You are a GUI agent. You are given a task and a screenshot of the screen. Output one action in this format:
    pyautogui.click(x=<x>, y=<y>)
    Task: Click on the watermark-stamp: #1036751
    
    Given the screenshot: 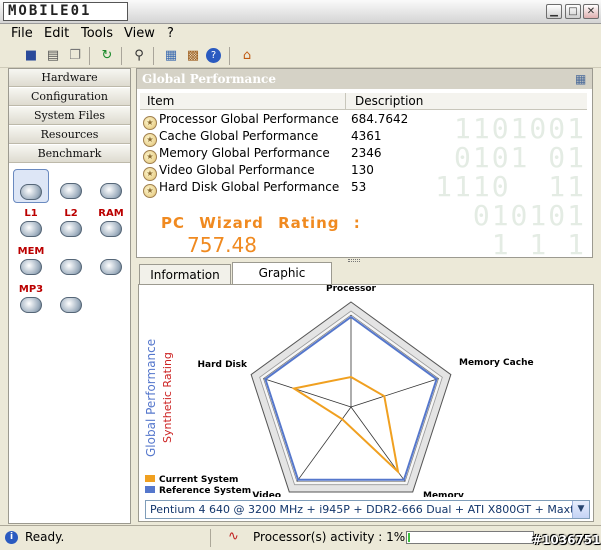 What is the action you would take?
    pyautogui.click(x=566, y=540)
    